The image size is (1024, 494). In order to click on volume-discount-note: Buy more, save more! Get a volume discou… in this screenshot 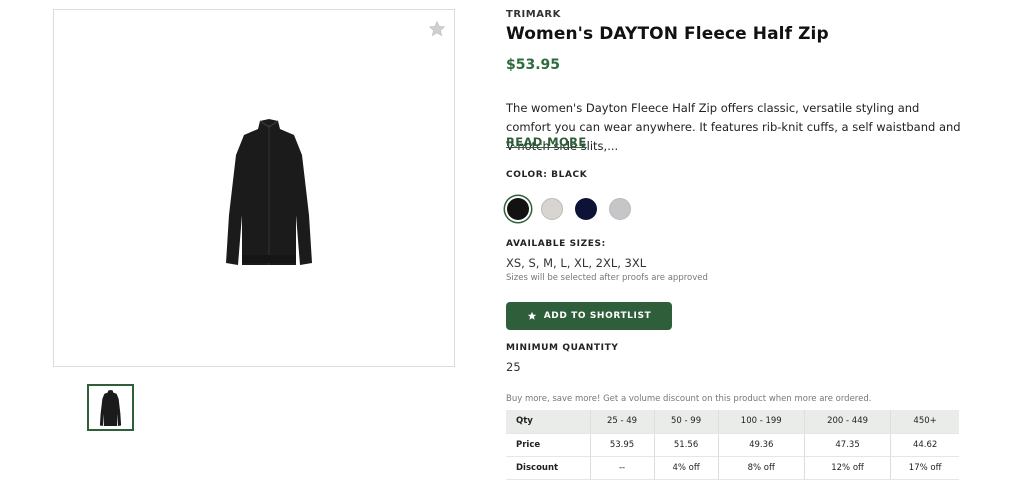, I will do `click(689, 399)`.